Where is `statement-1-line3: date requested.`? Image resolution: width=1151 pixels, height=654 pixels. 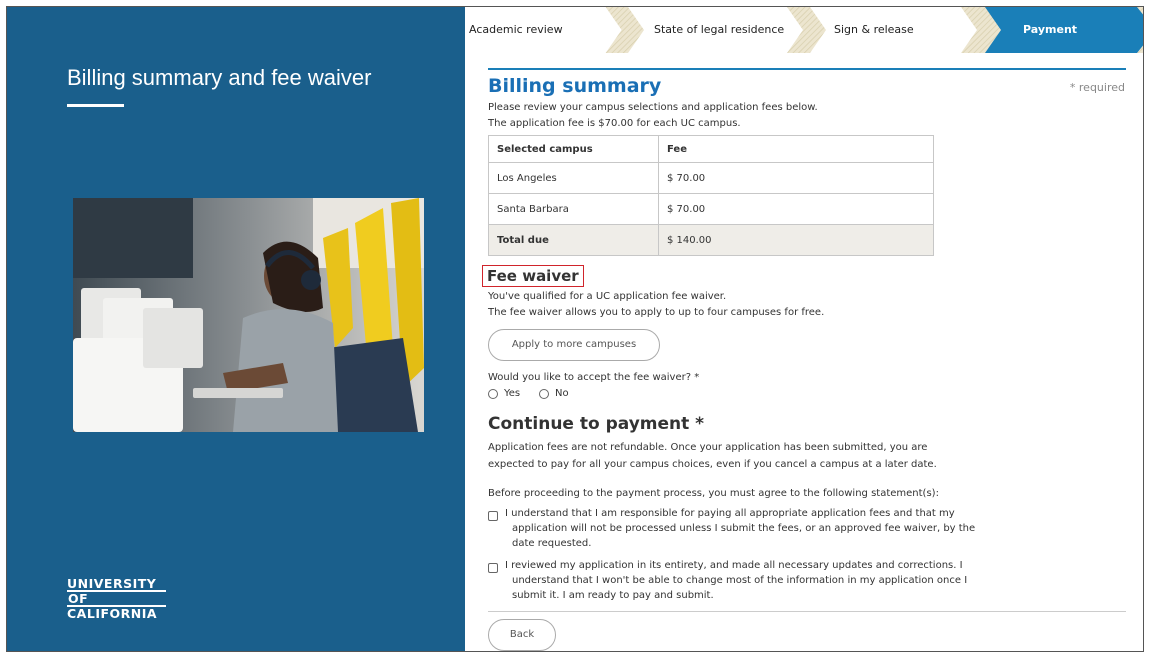
statement-1-line3: date requested. is located at coordinates (552, 543).